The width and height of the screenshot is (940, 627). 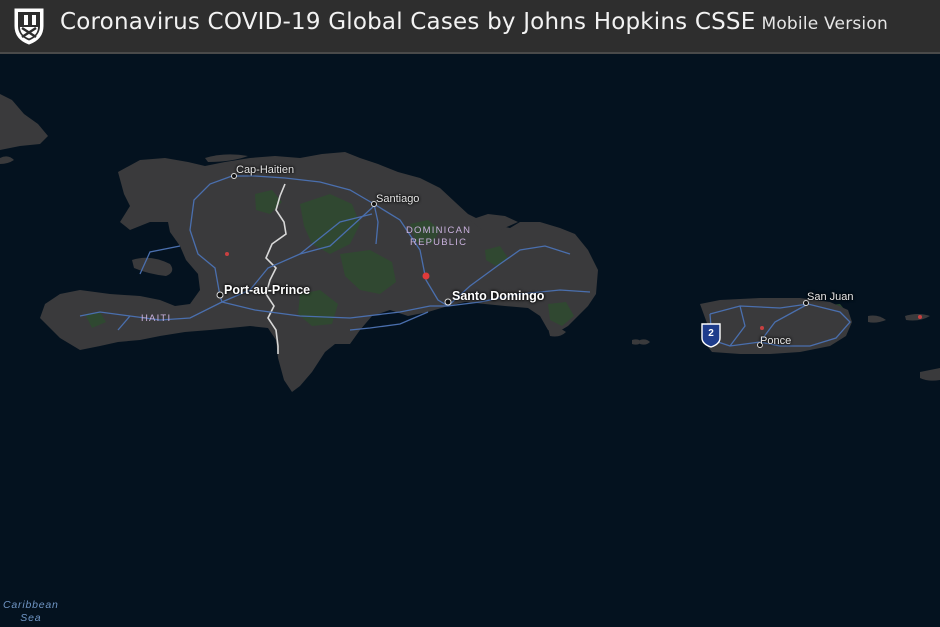 I want to click on sea-label-line2: Sea, so click(x=31, y=618).